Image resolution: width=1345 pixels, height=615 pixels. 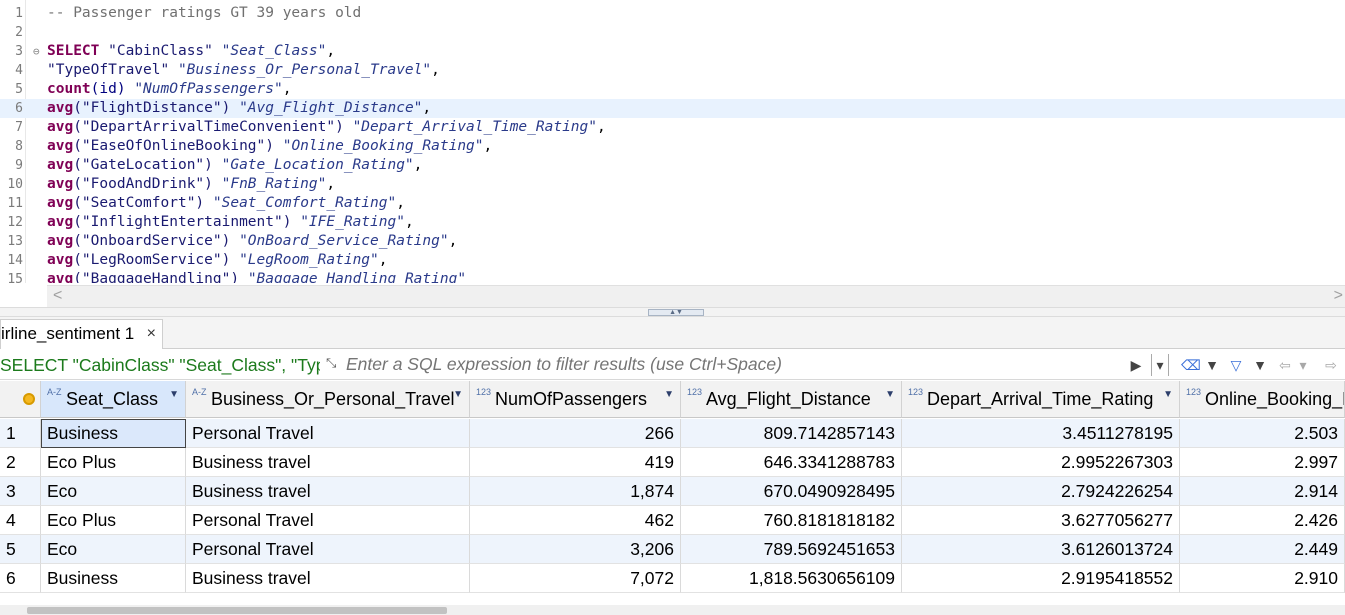 What do you see at coordinates (791, 520) in the screenshot?
I see `table-cell: 760.8181818182` at bounding box center [791, 520].